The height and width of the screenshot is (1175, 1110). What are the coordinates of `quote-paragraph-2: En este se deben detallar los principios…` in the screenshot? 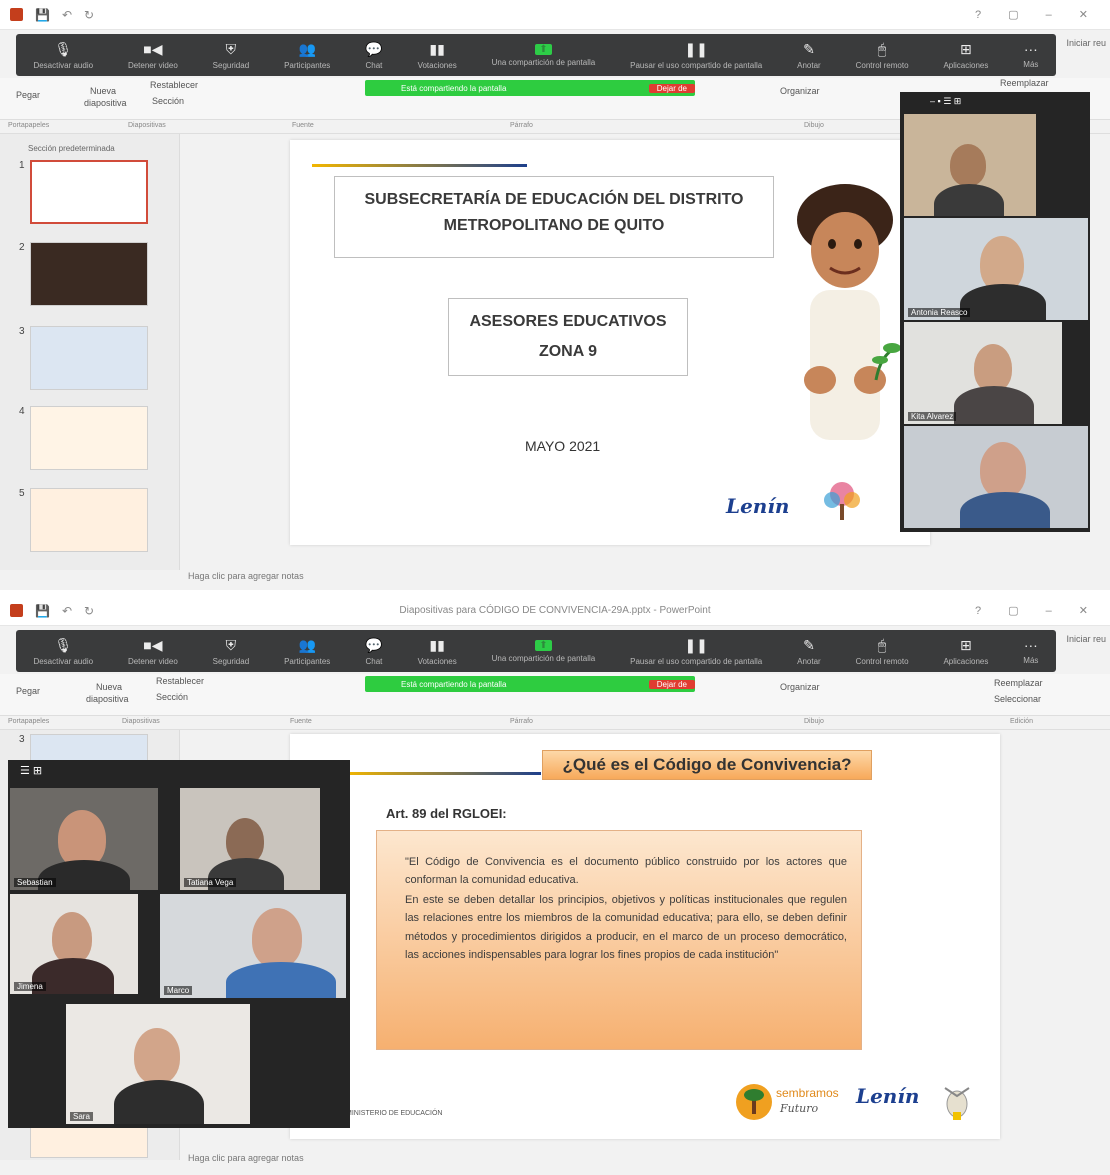 It's located at (626, 927).